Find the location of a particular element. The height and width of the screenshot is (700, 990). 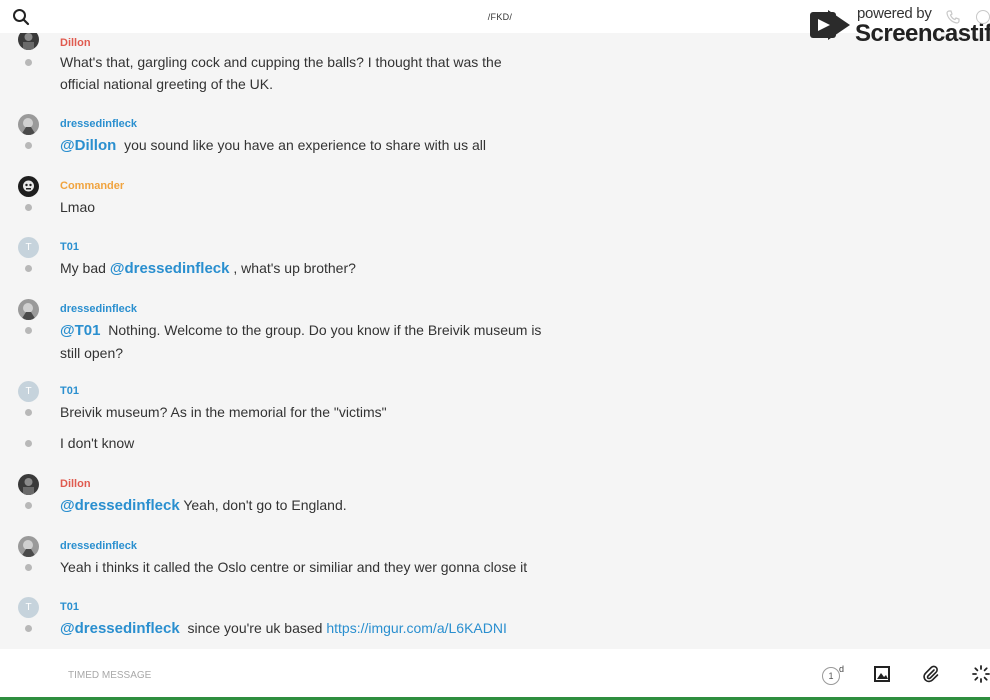

message-group: Commander Lmao is located at coordinates (300, 200).